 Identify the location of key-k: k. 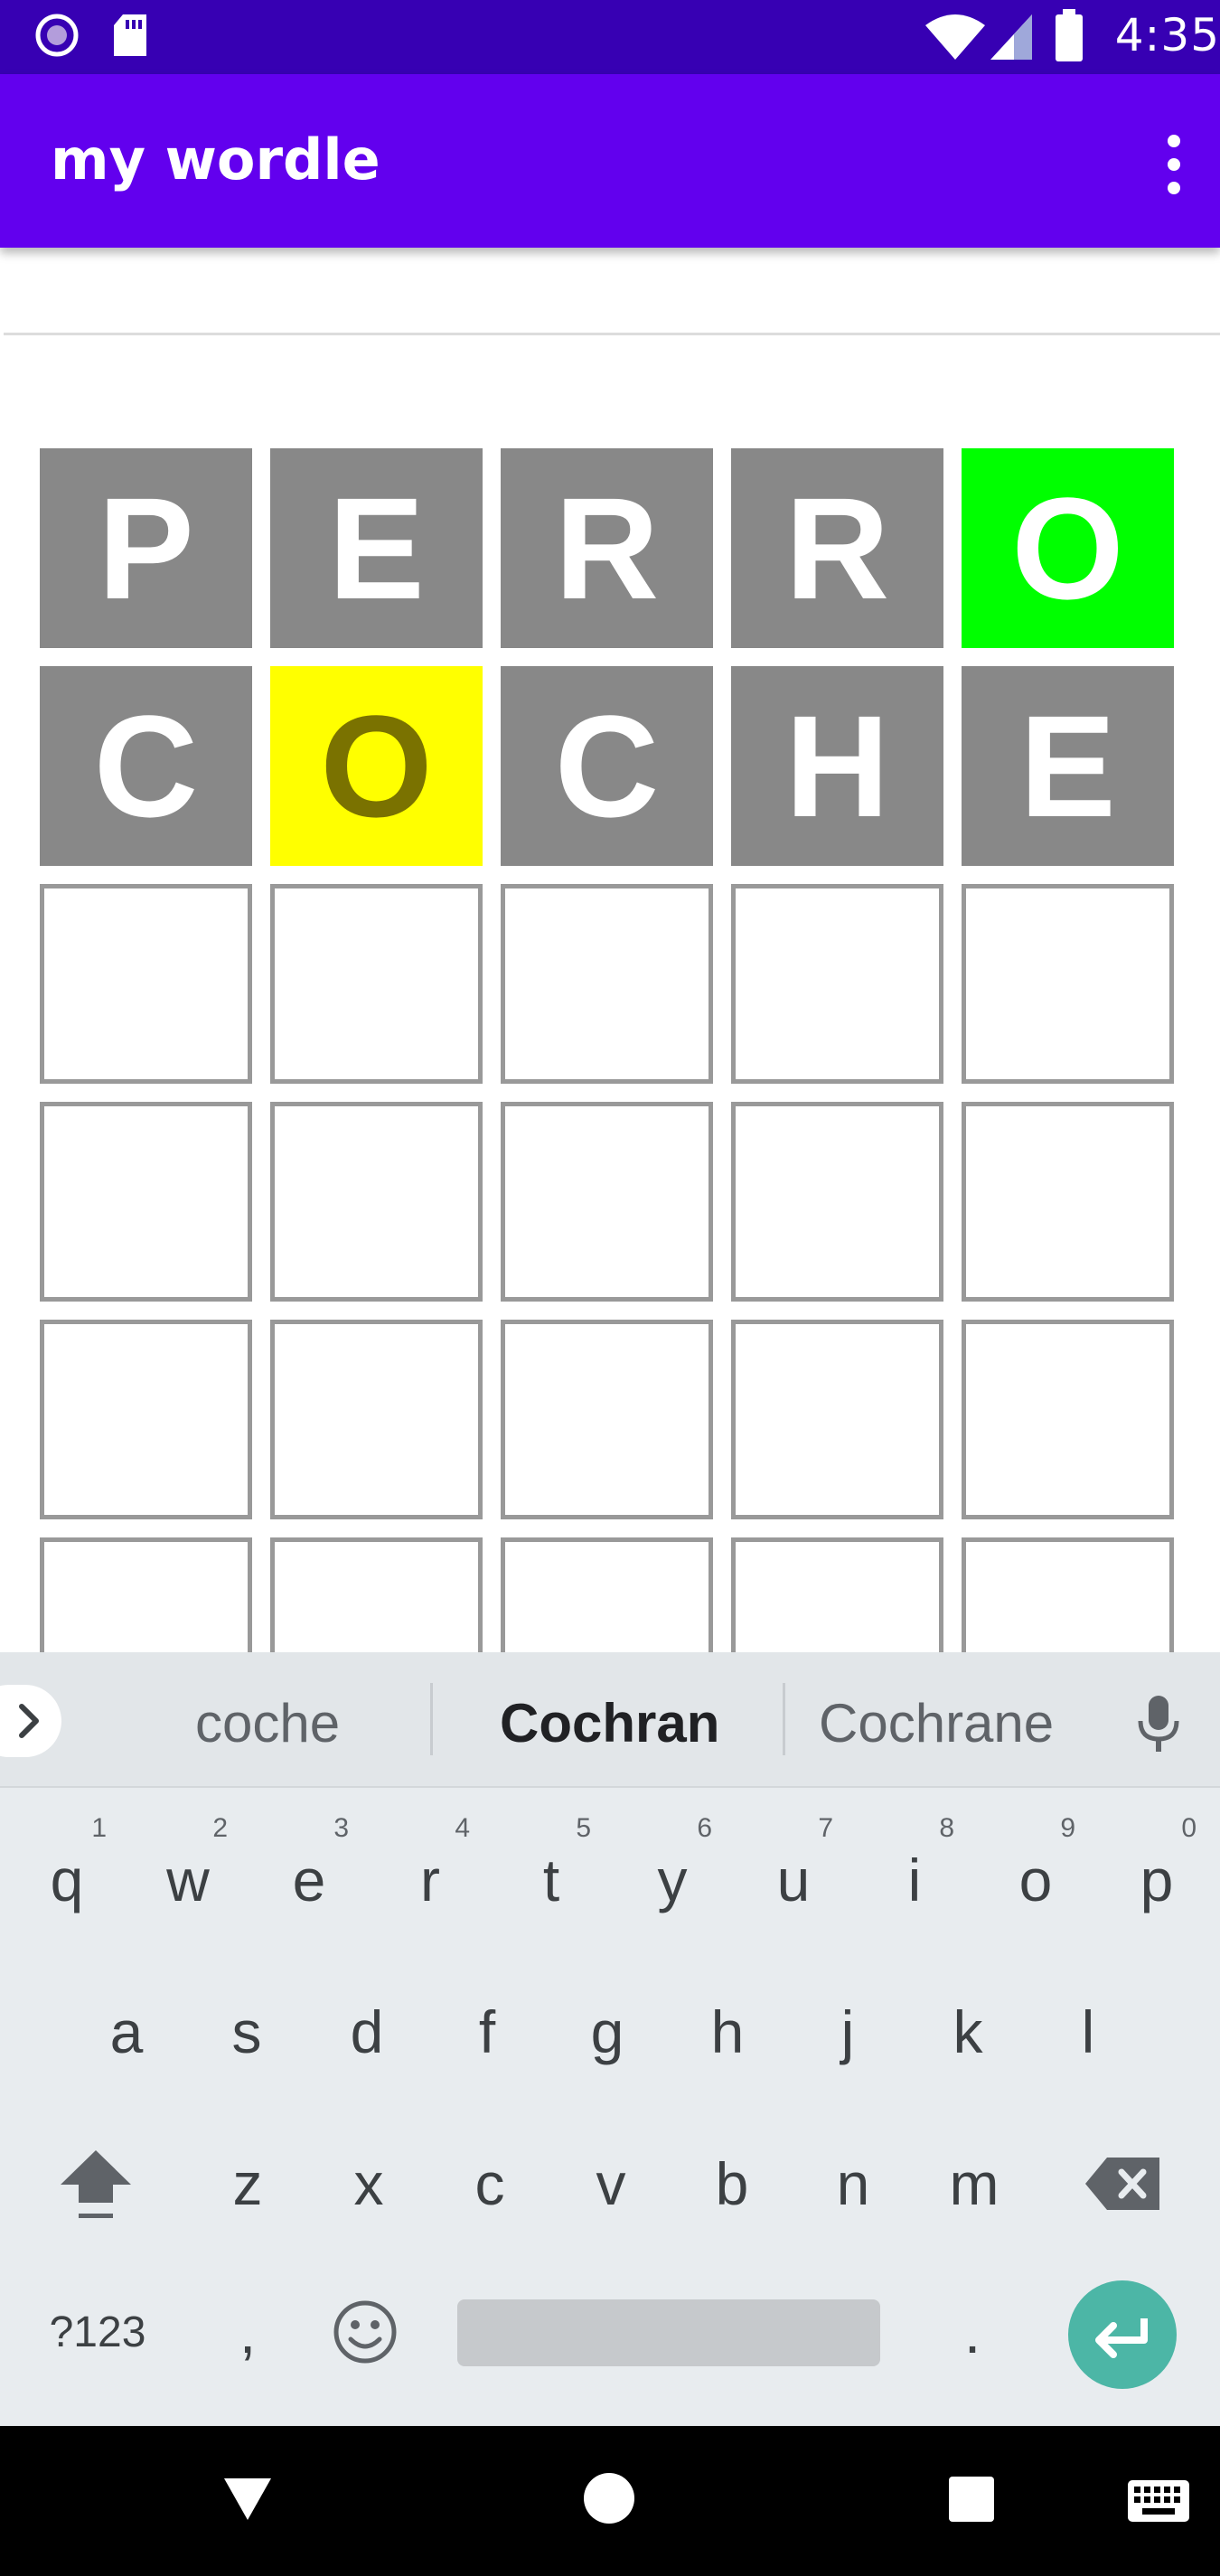
(968, 2032).